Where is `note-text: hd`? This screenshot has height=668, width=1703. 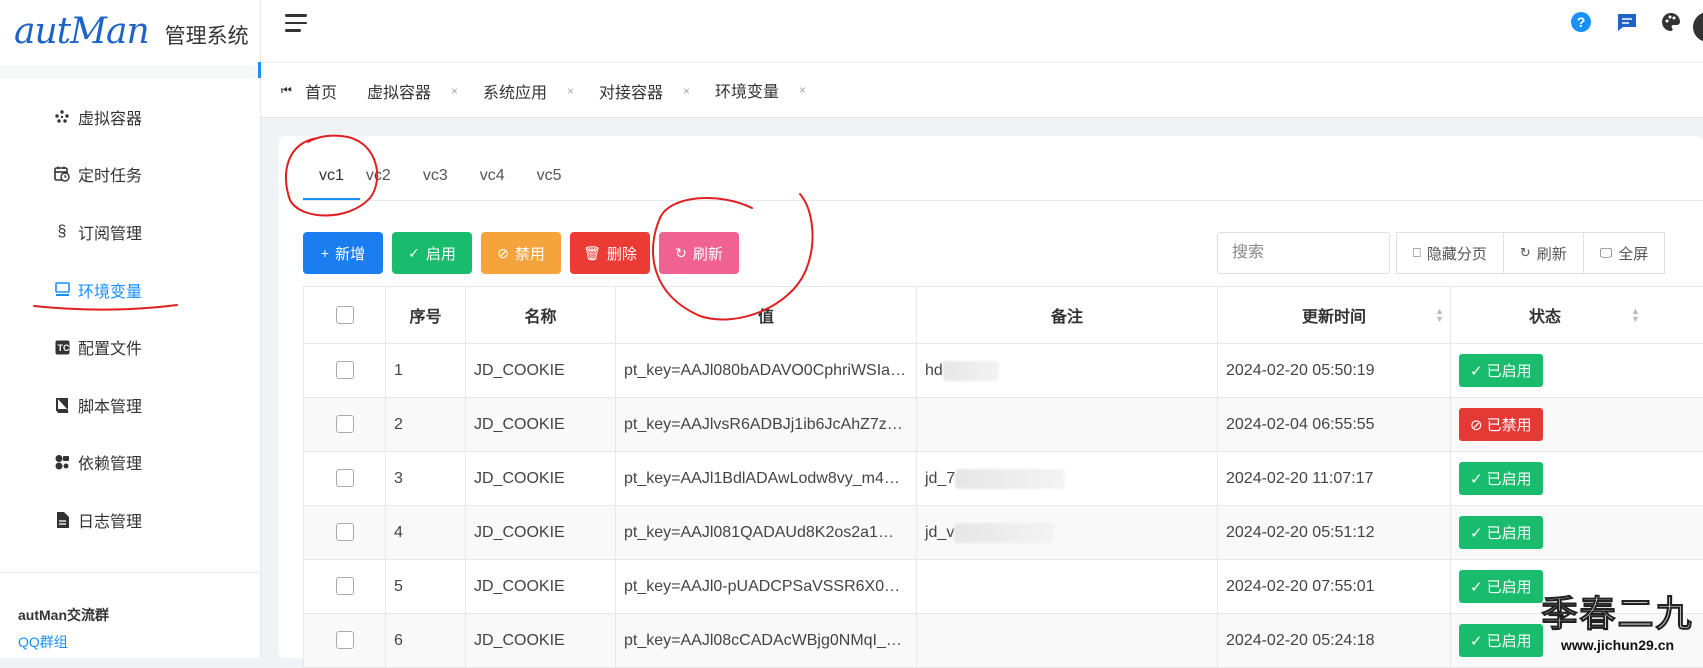
note-text: hd is located at coordinates (934, 370).